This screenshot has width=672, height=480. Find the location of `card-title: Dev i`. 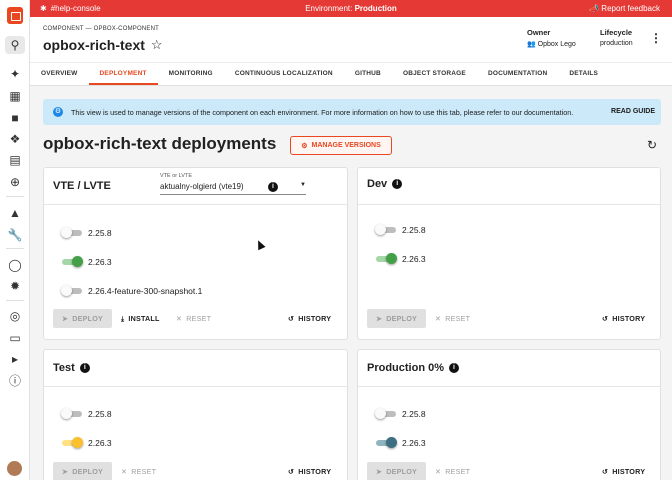

card-title: Dev i is located at coordinates (385, 184).